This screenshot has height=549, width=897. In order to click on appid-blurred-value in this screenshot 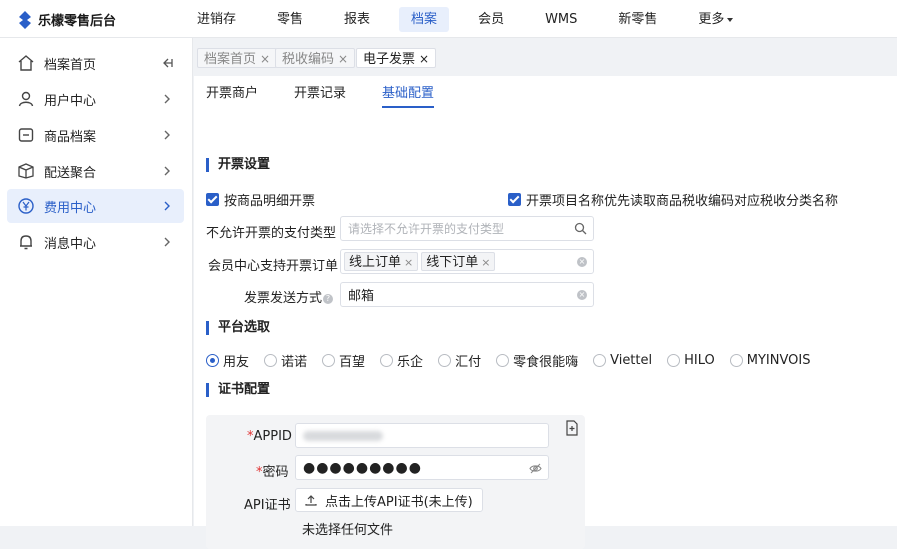, I will do `click(343, 435)`.